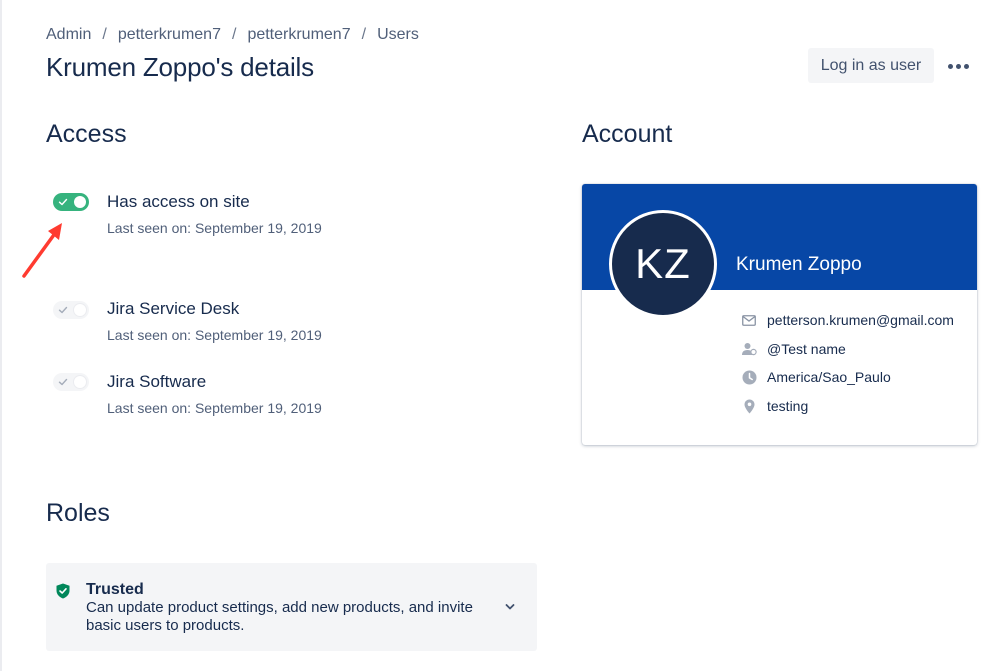 The image size is (999, 671). Describe the element at coordinates (852, 406) in the screenshot. I see `account-location-row: testing` at that location.